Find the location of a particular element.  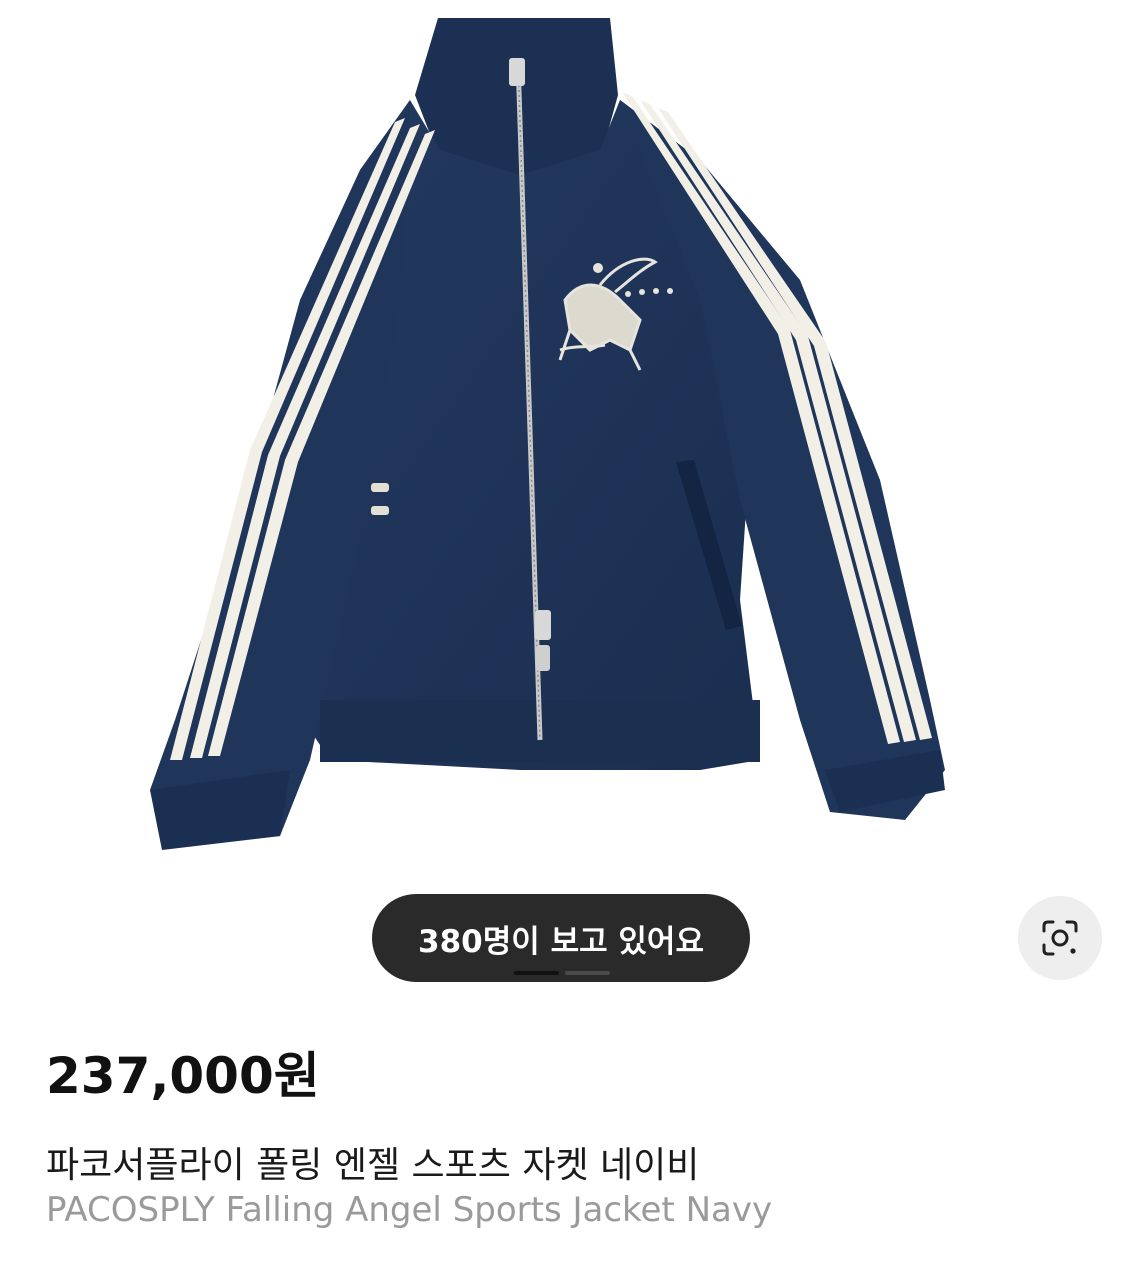

image-search-icon is located at coordinates (1060, 938).